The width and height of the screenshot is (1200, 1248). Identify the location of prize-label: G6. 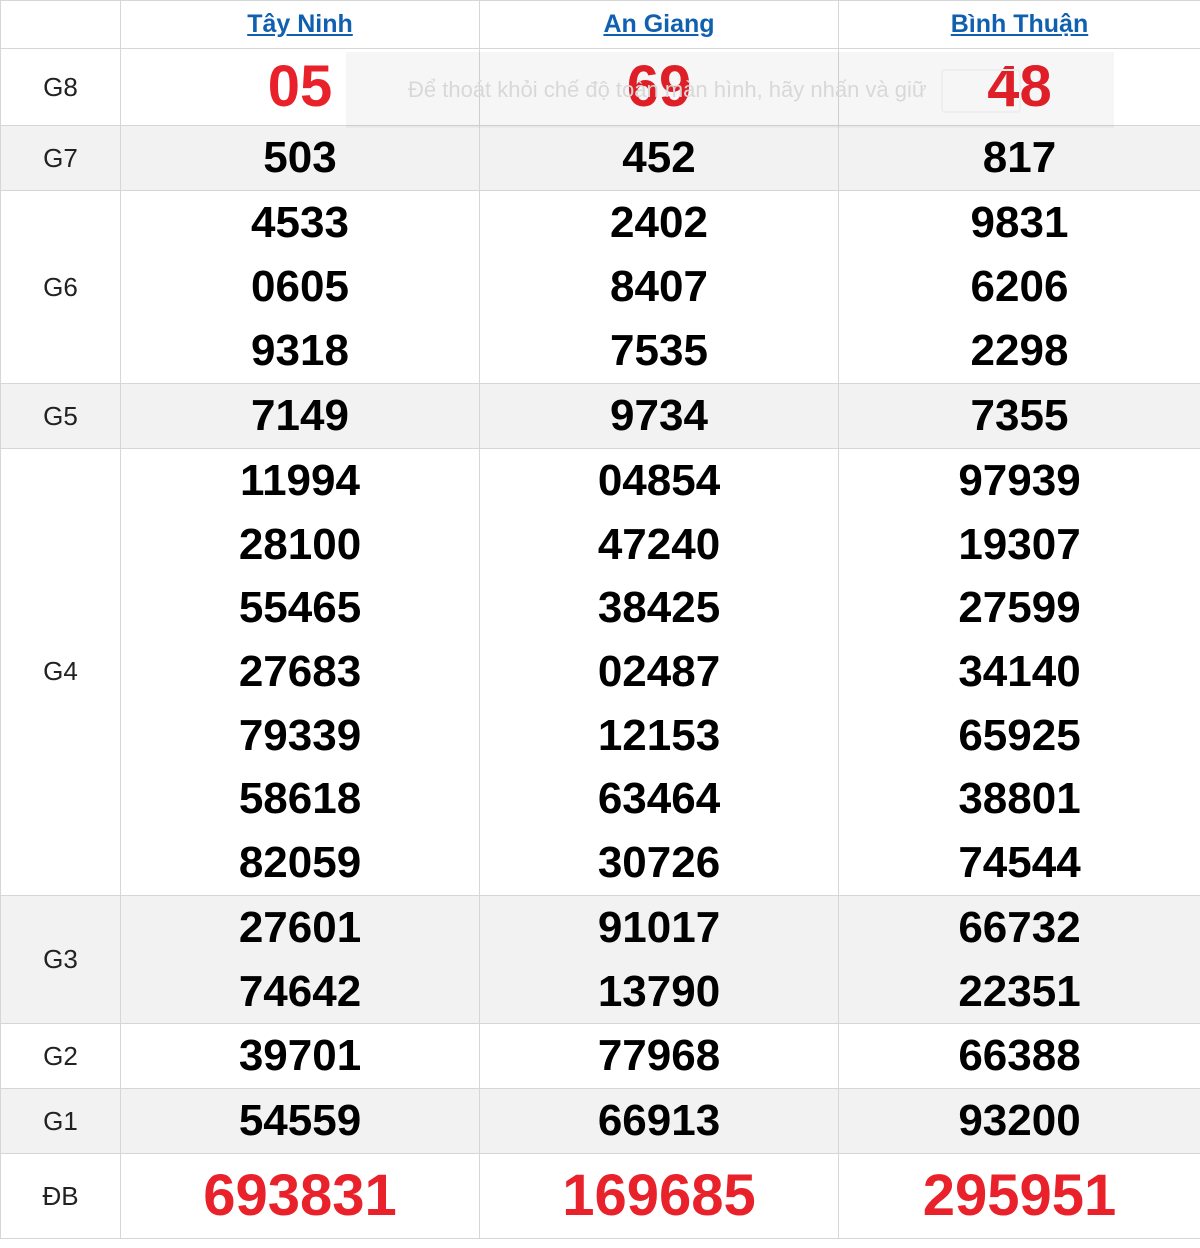
(60, 287).